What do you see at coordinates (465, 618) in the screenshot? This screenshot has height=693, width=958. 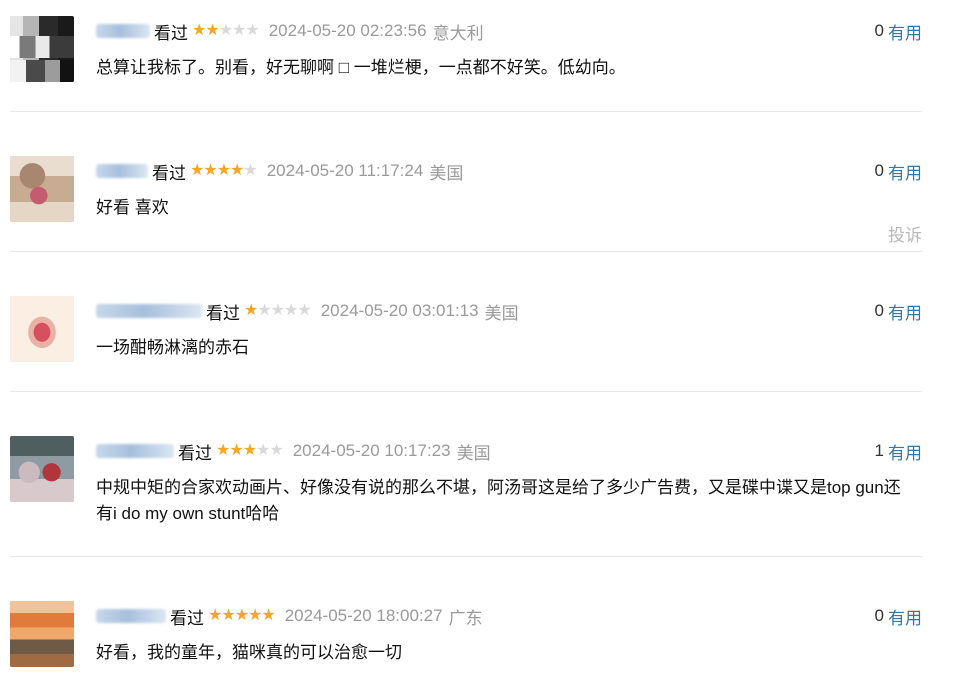 I see `comment-location: 广东` at bounding box center [465, 618].